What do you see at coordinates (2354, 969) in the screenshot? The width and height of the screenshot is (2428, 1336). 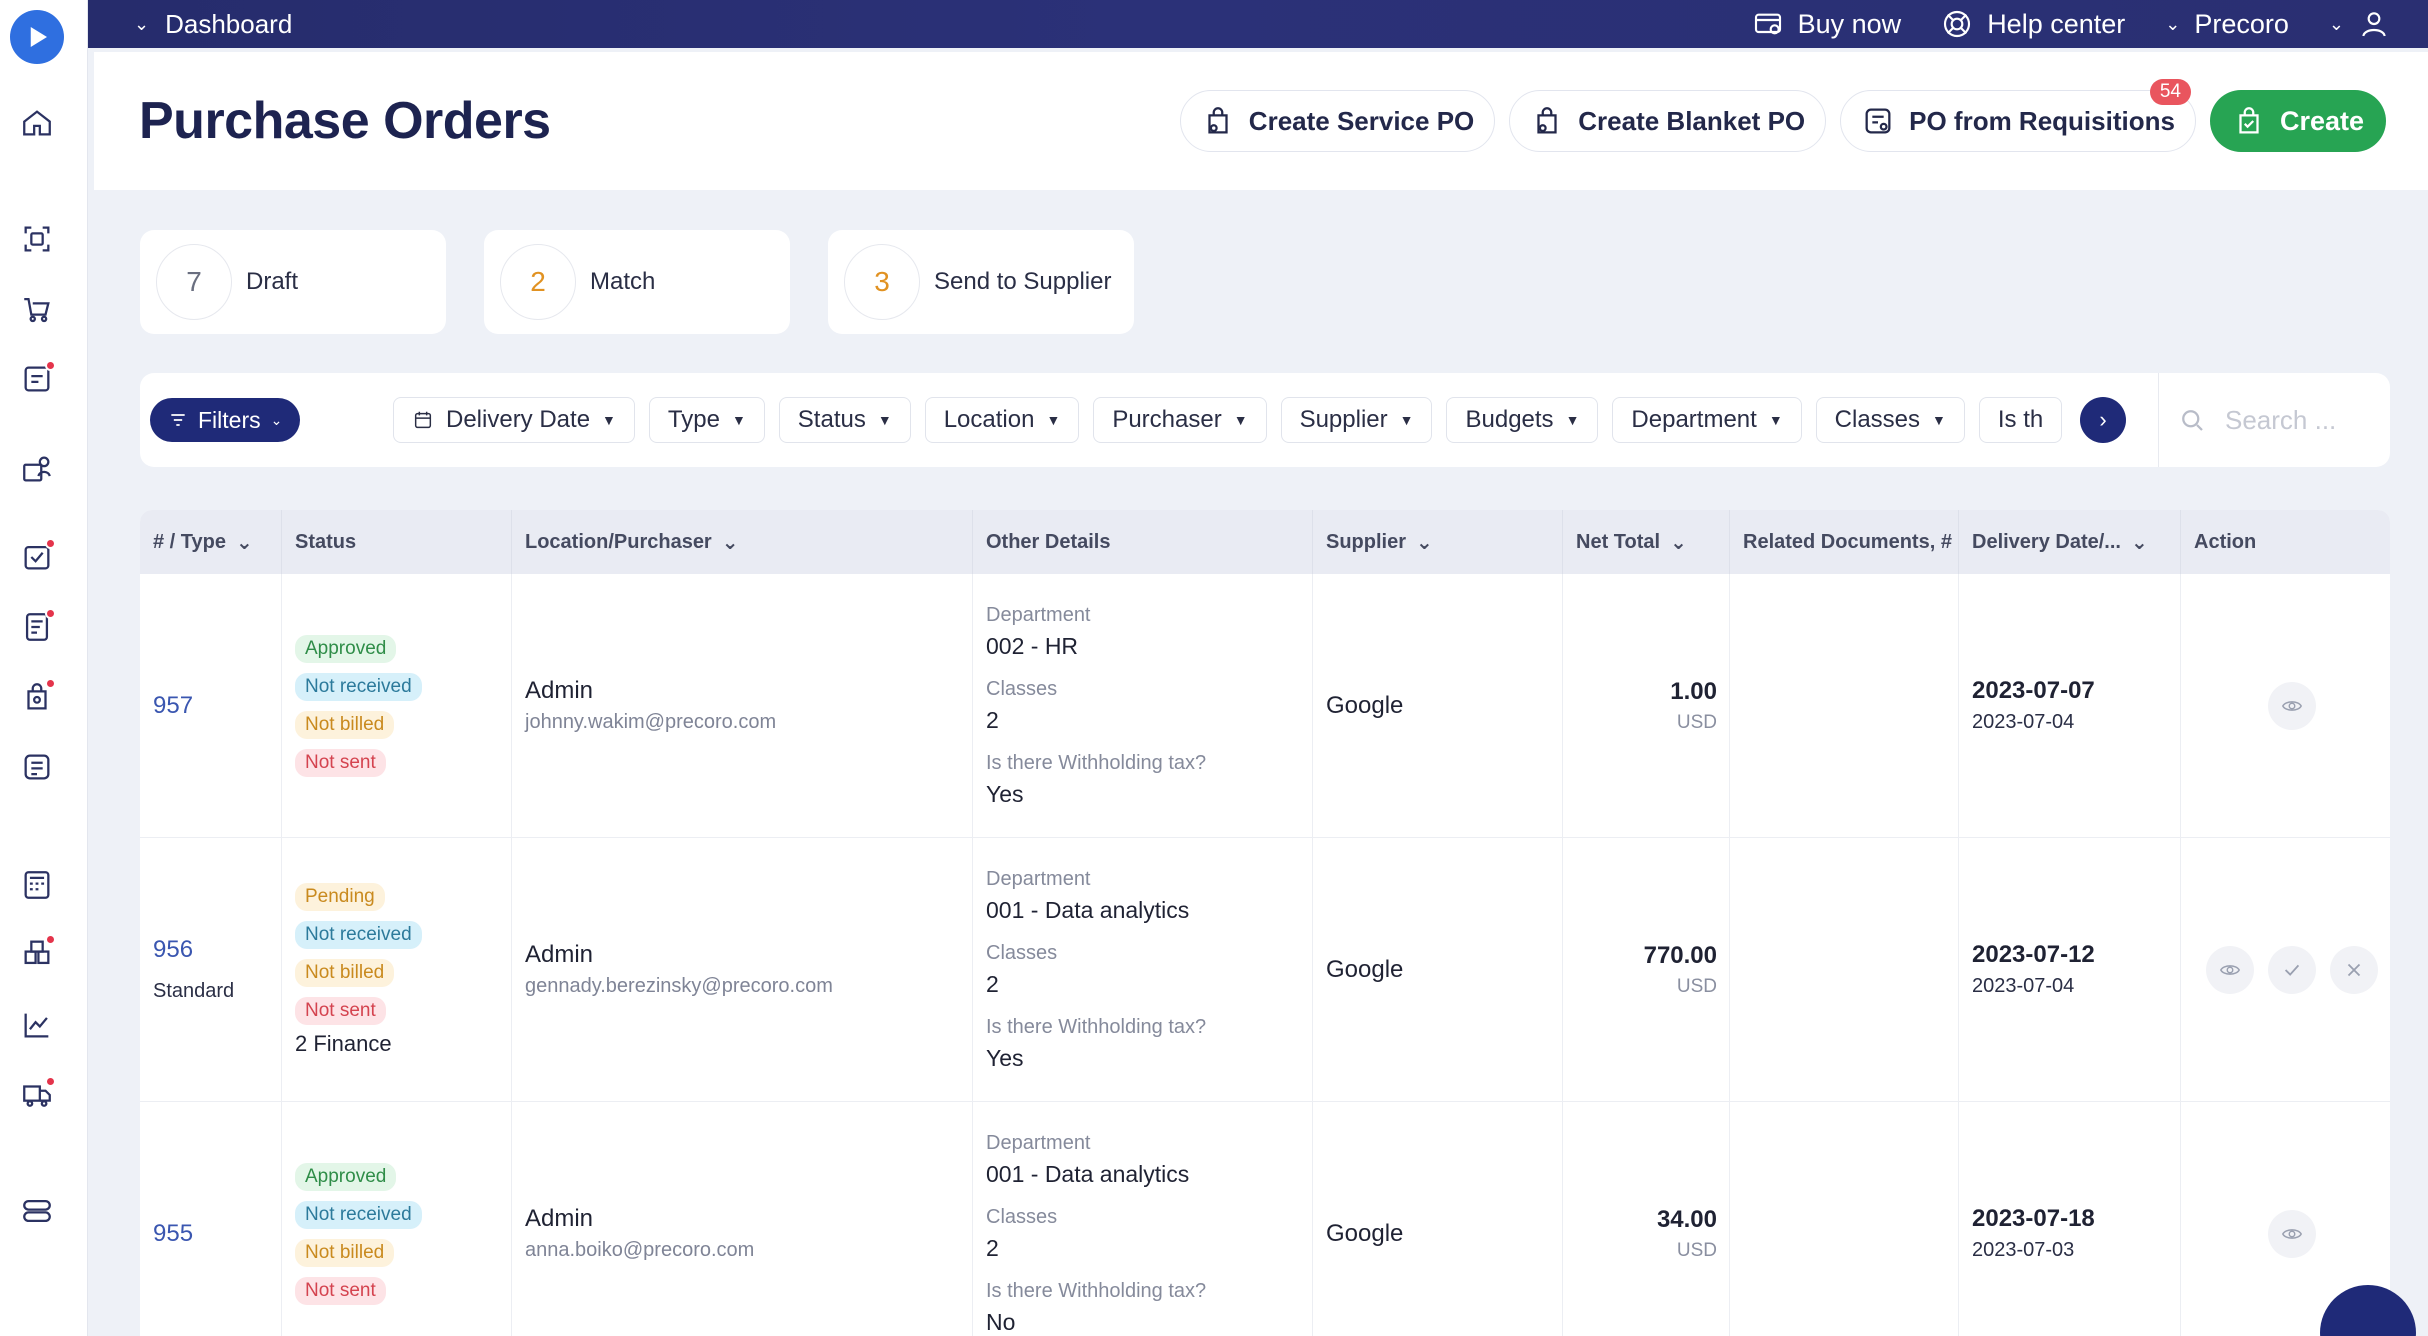 I see `reject-button` at bounding box center [2354, 969].